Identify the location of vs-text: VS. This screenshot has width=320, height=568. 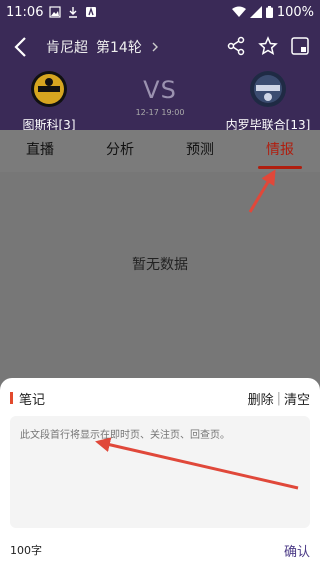
(160, 90).